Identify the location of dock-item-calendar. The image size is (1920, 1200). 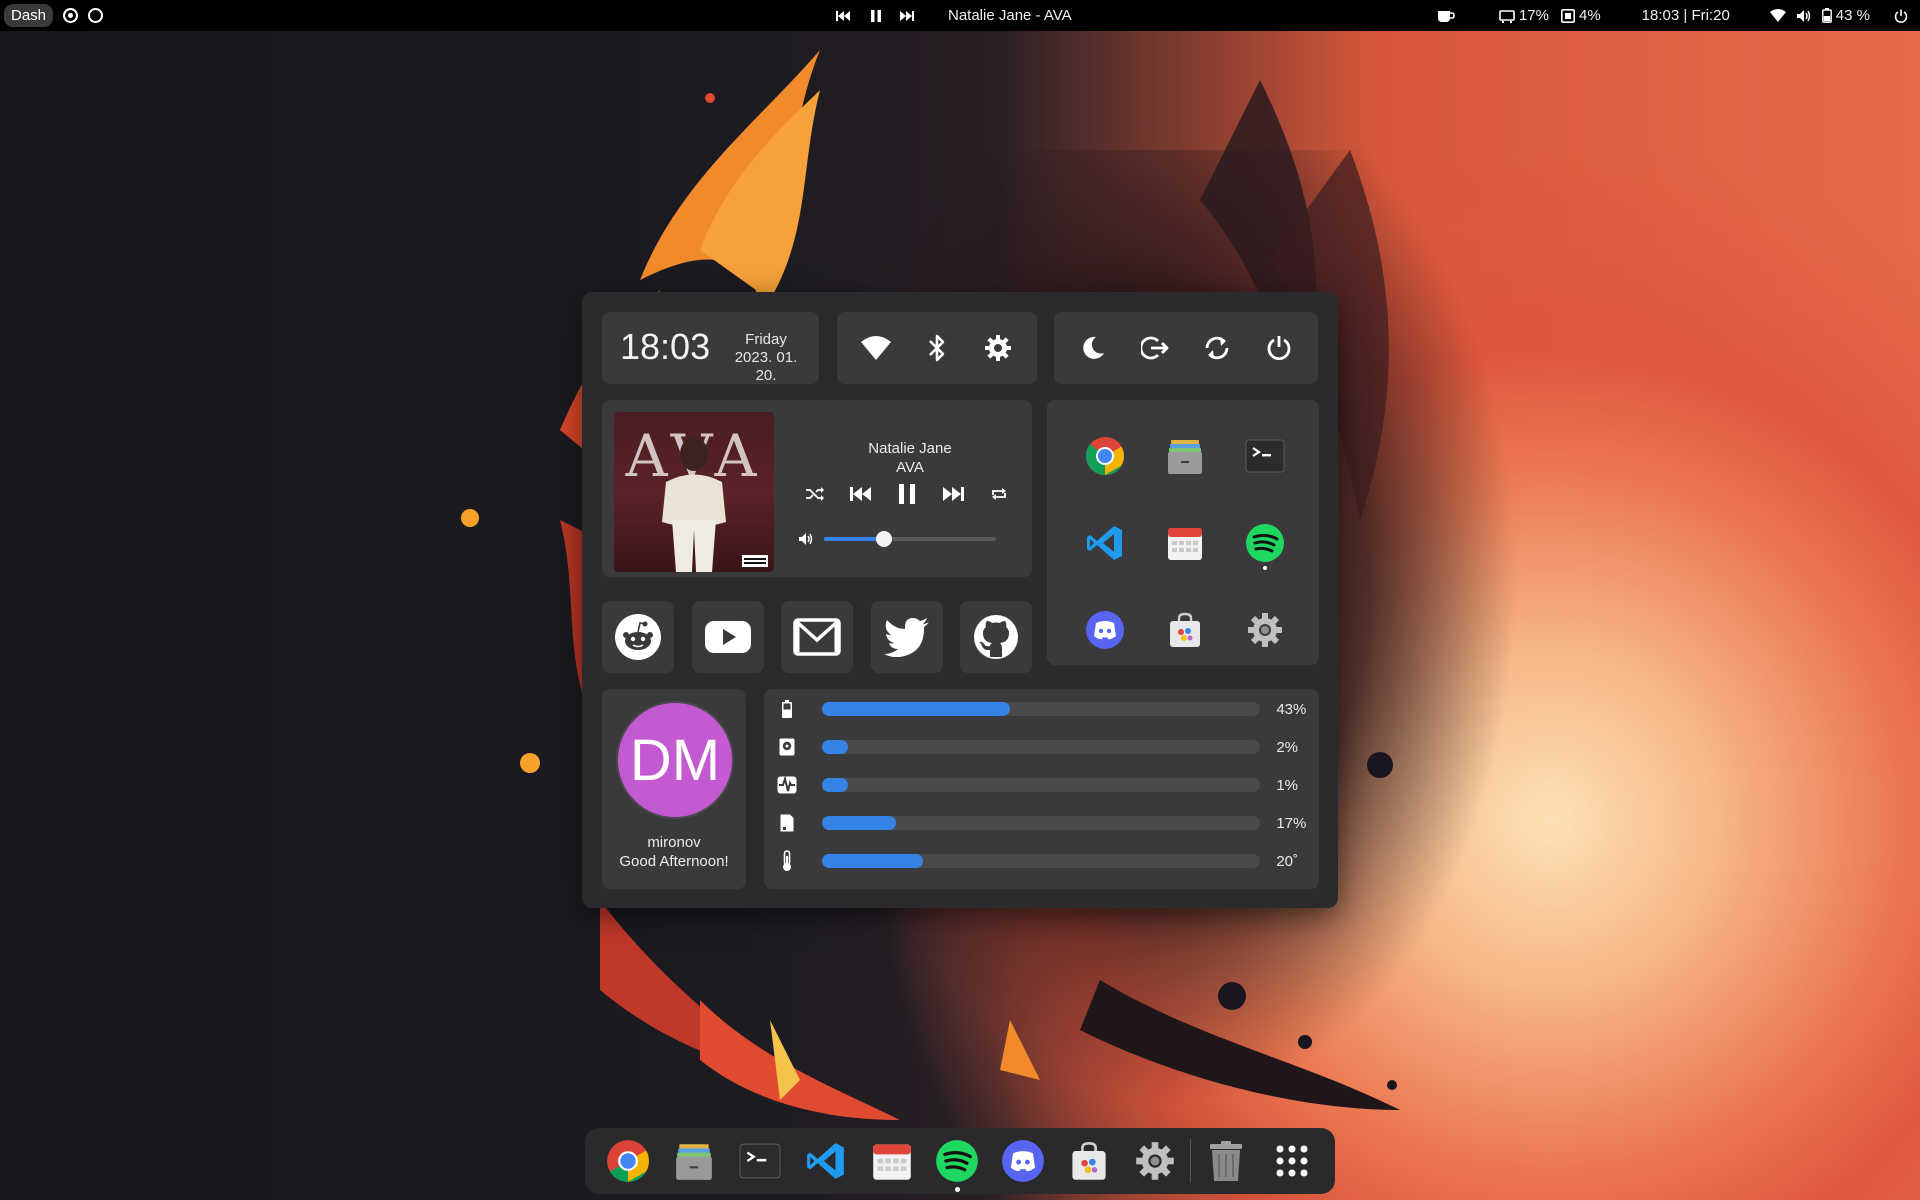
(892, 1161).